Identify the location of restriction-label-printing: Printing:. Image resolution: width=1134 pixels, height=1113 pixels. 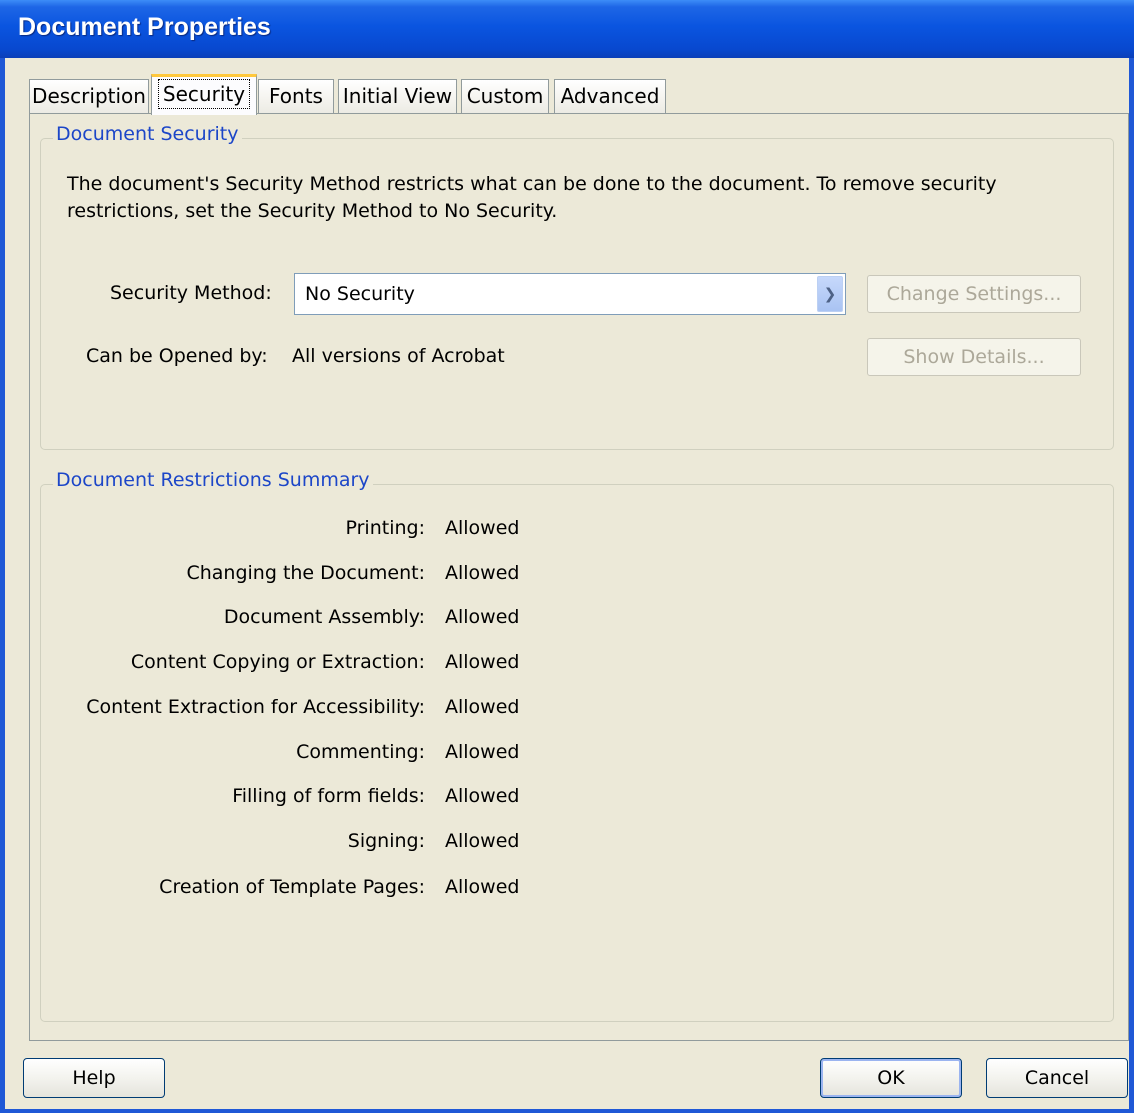
(385, 528).